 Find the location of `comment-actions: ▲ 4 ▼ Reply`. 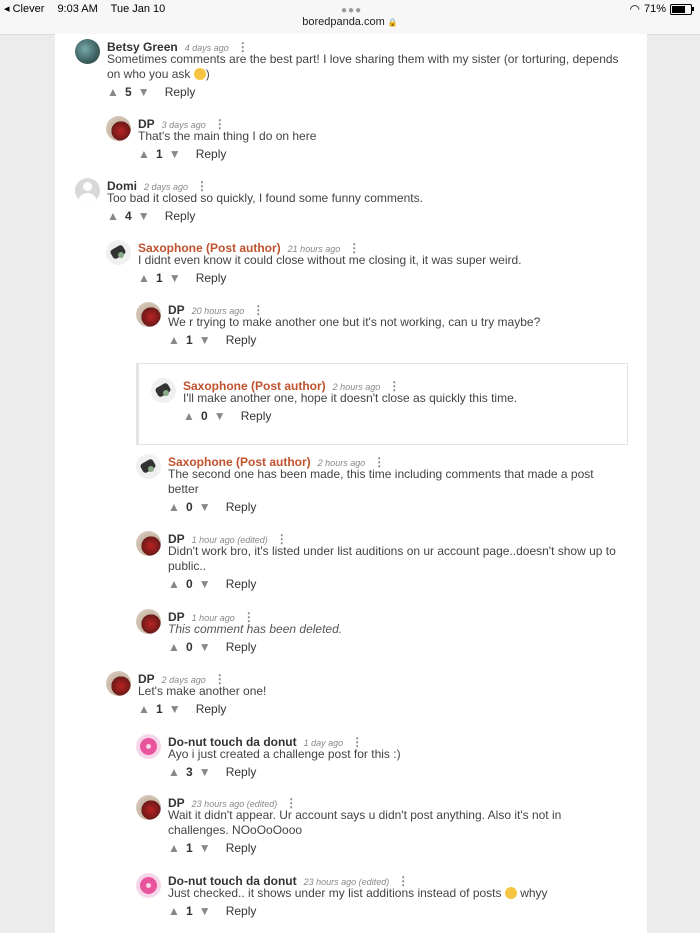

comment-actions: ▲ 4 ▼ Reply is located at coordinates (150, 216).